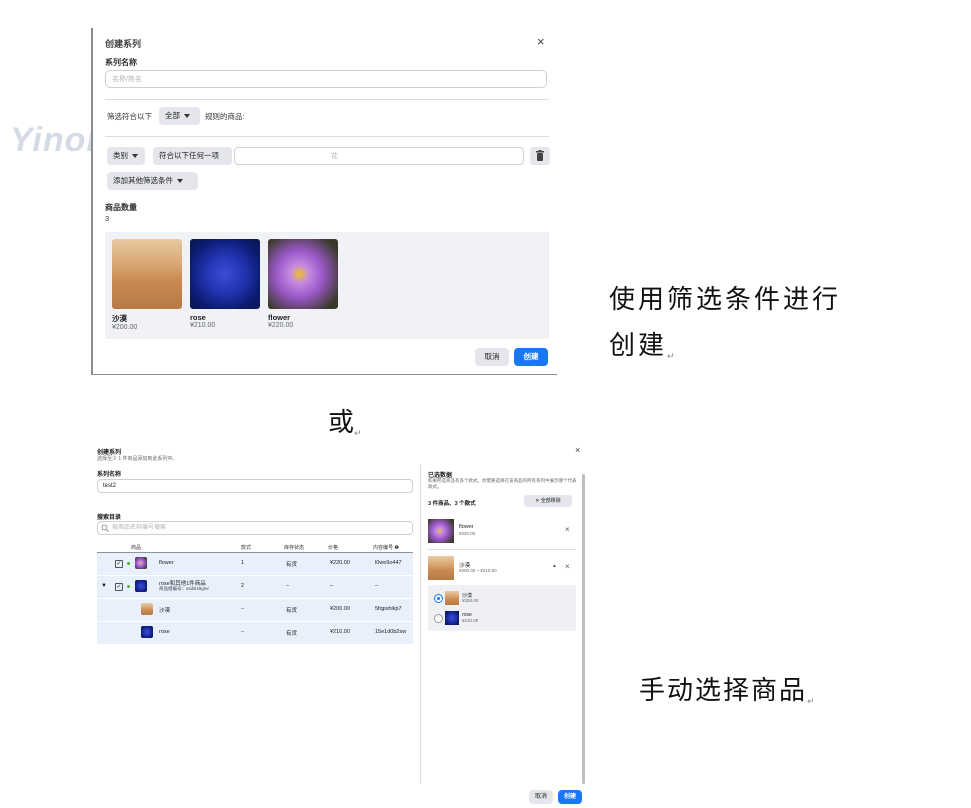  I want to click on caption-filter-line1: 使用筛选条件进行, so click(725, 300).